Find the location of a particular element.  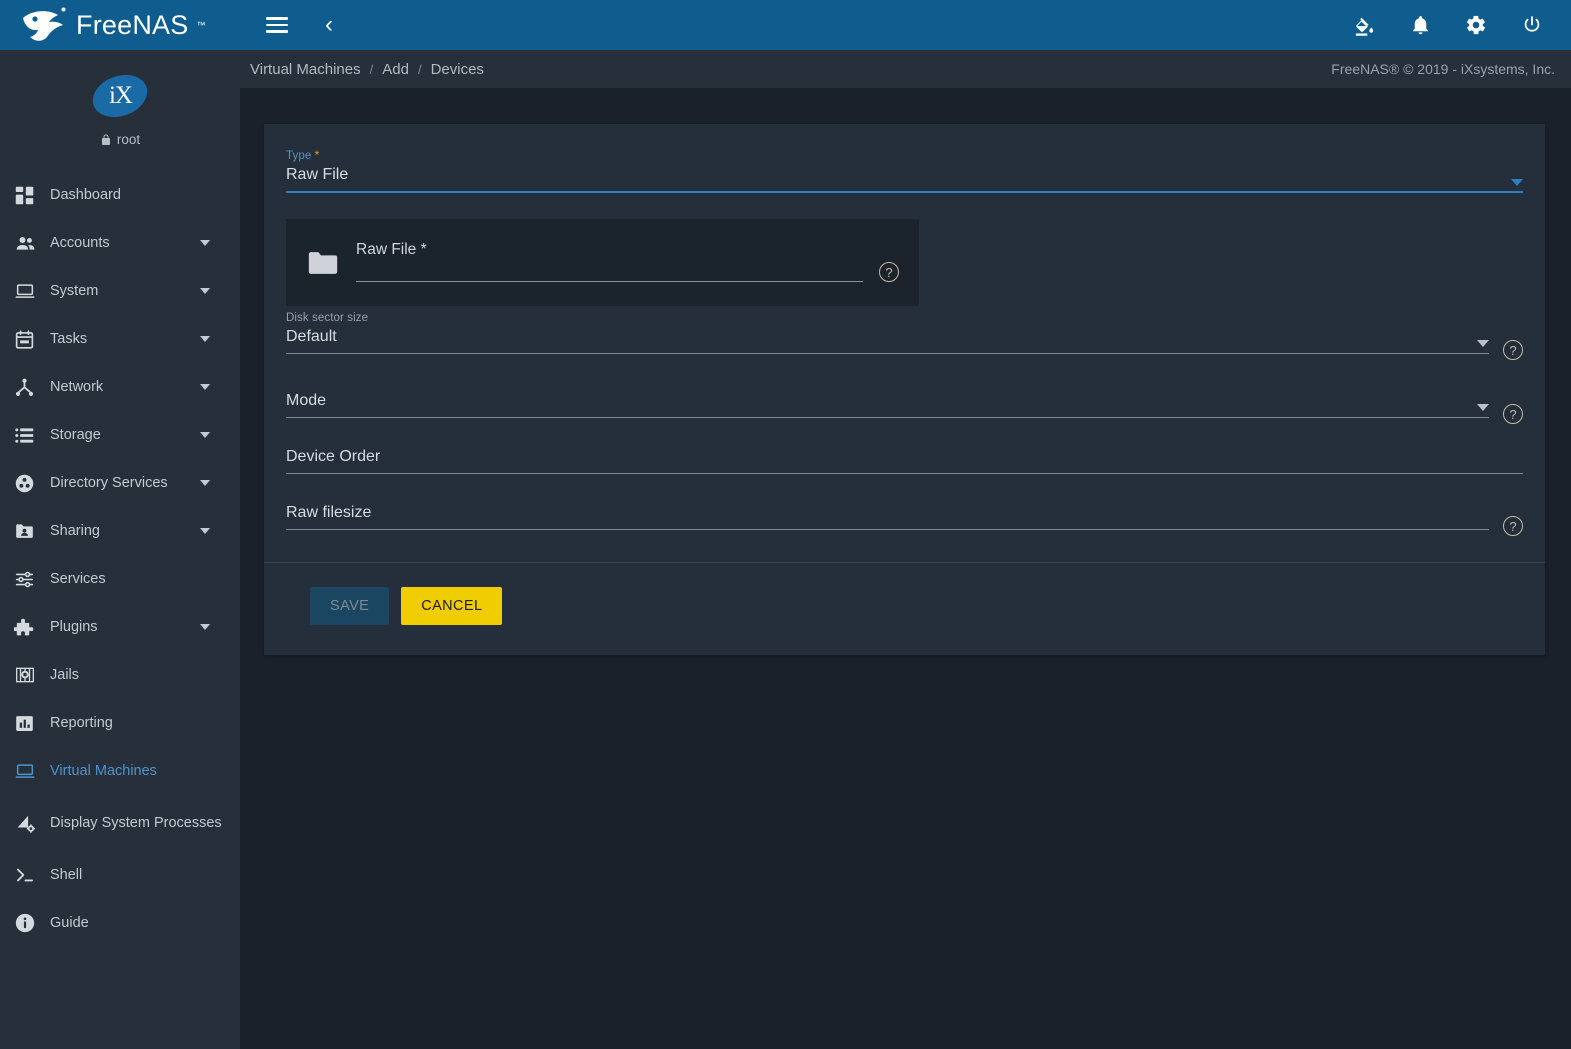

tasks-icon is located at coordinates (32, 339).